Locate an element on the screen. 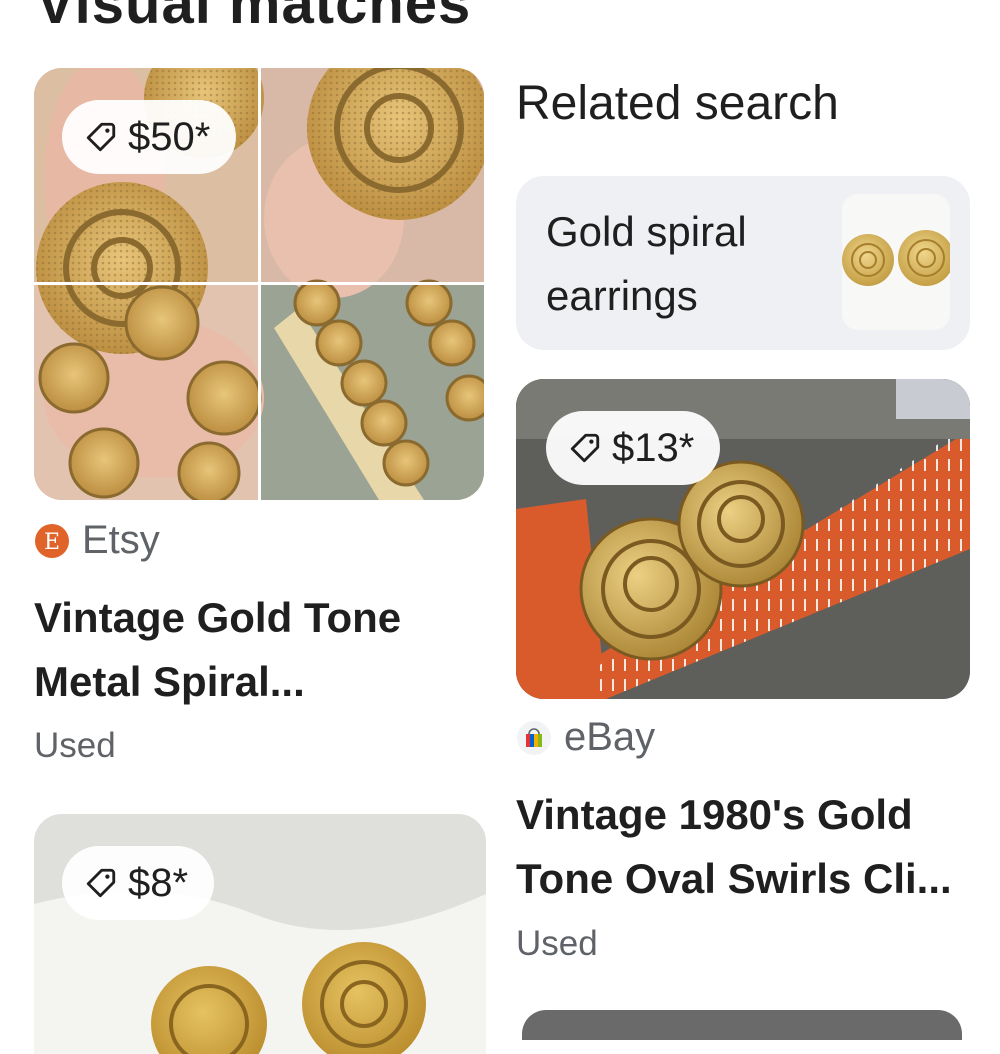 The image size is (1000, 1054). result-card: $8* is located at coordinates (260, 934).